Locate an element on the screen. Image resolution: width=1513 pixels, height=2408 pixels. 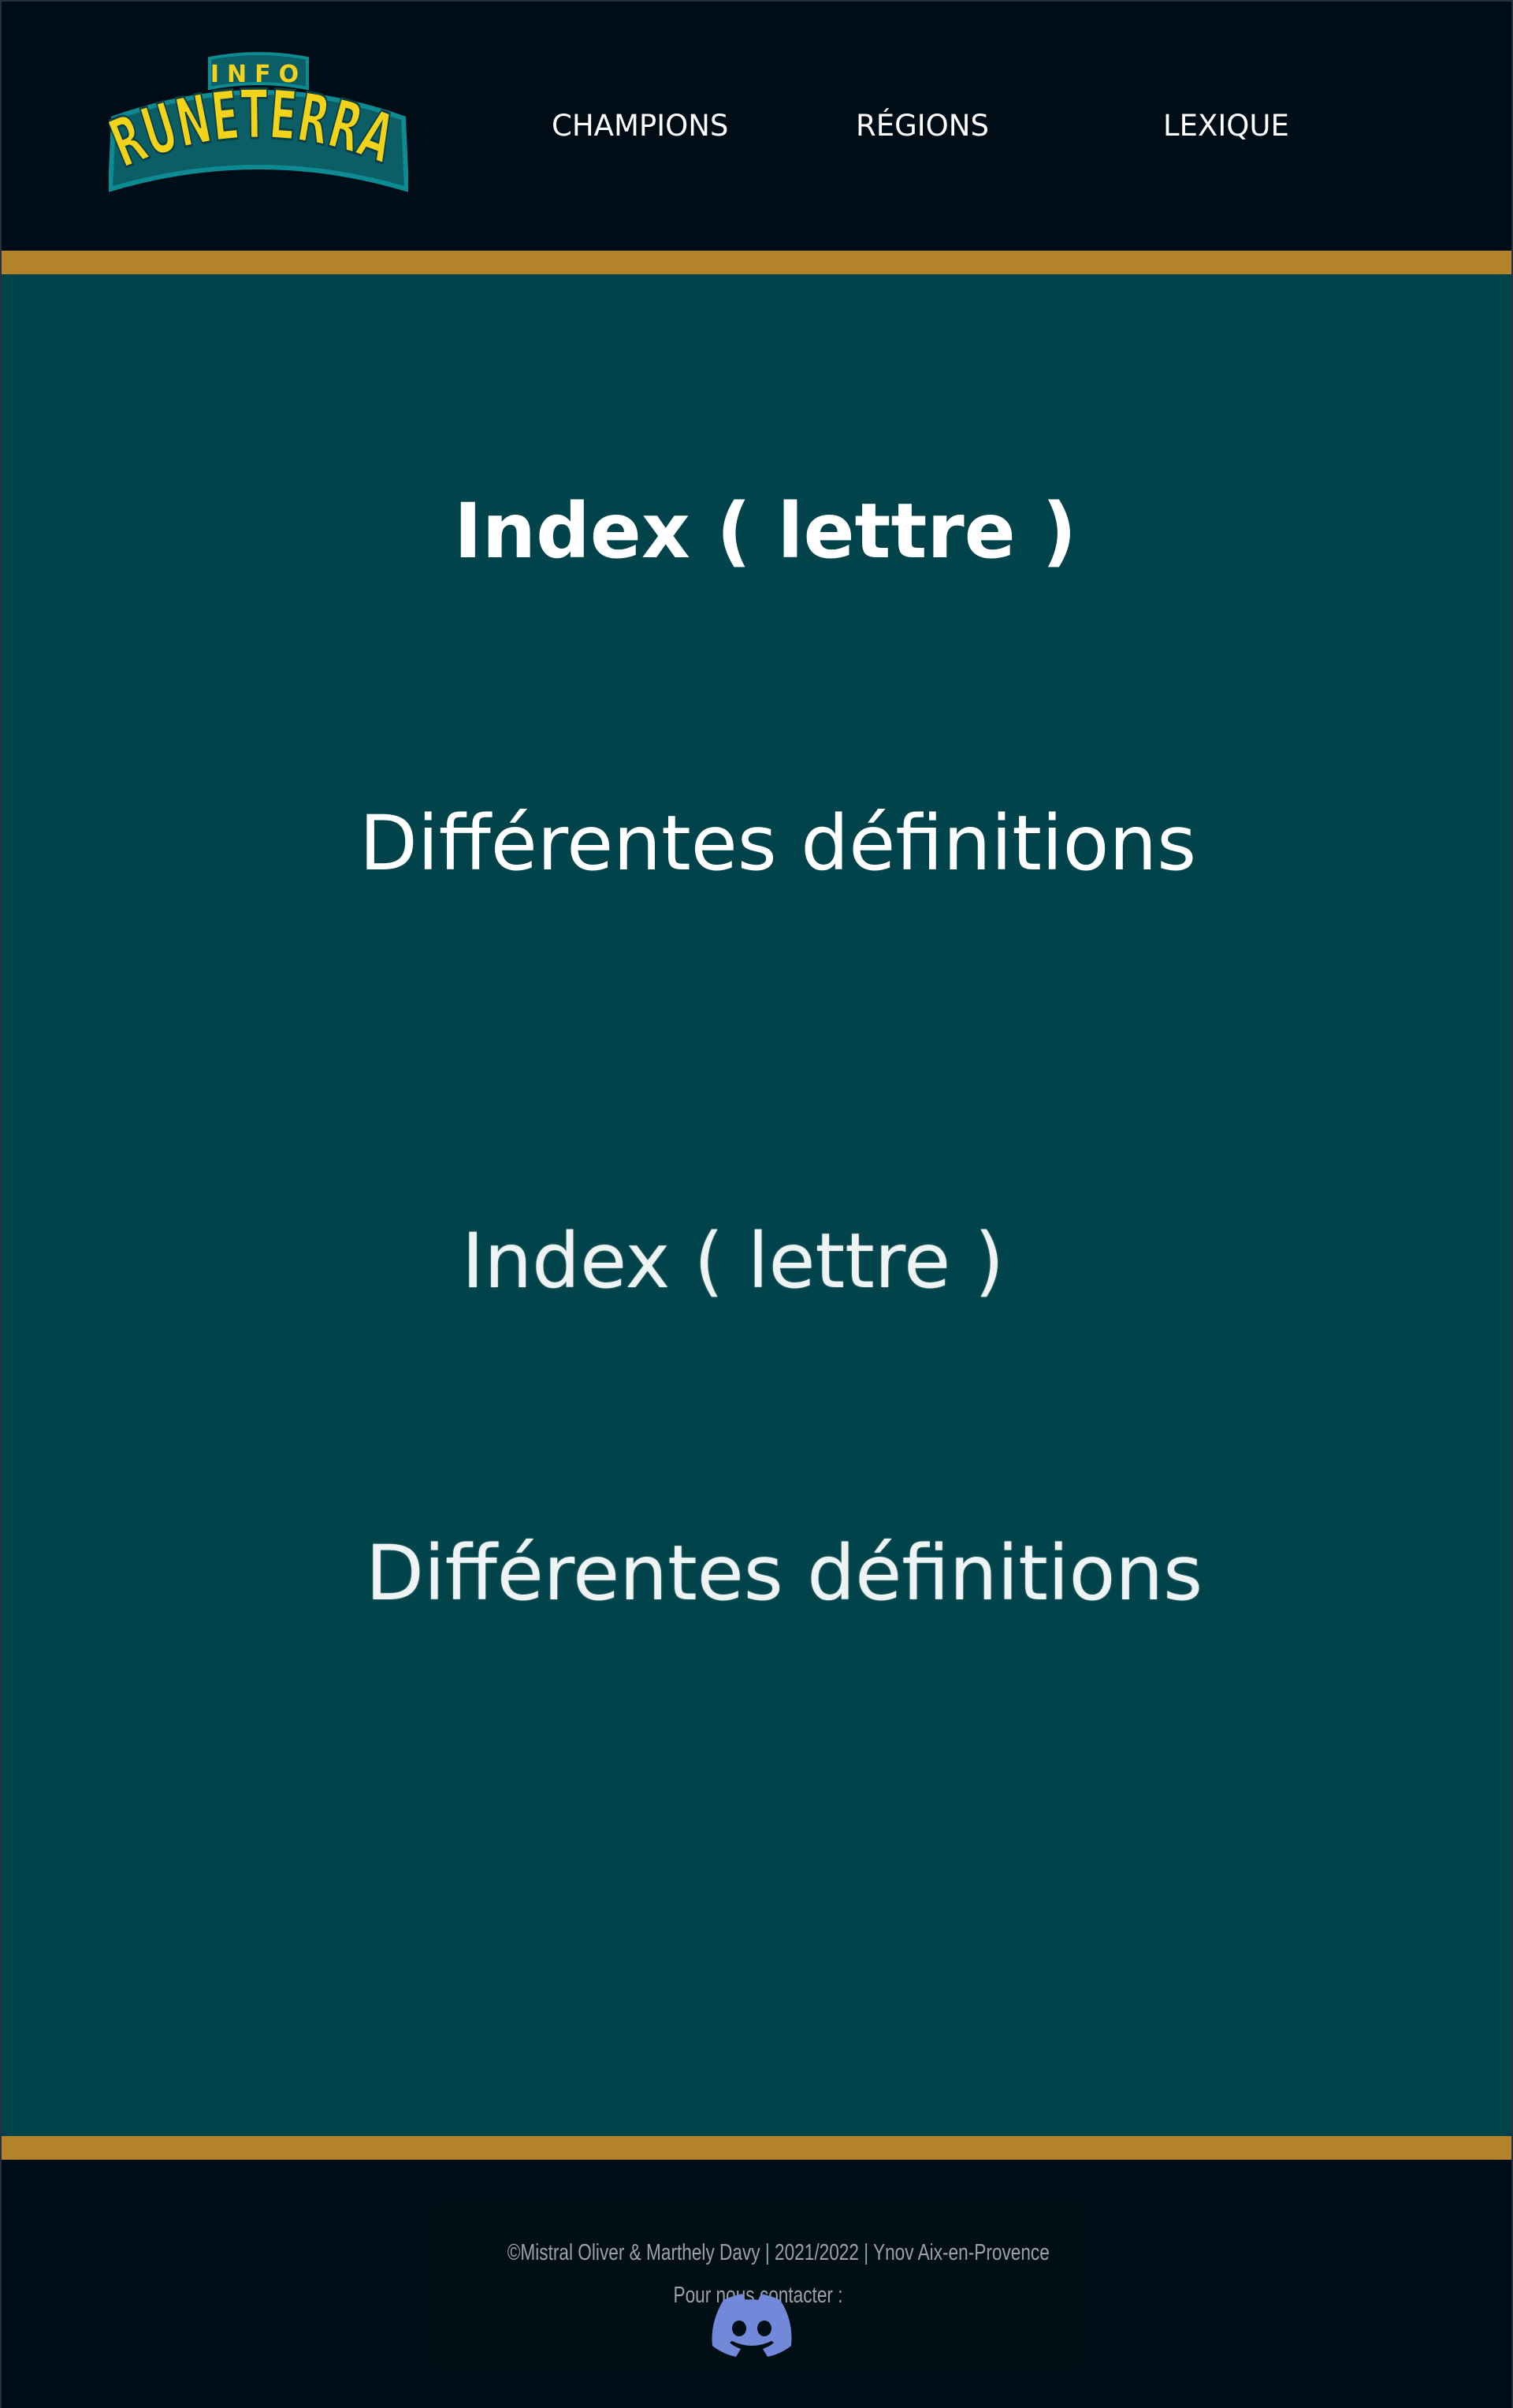
header-divider is located at coordinates (756, 262).